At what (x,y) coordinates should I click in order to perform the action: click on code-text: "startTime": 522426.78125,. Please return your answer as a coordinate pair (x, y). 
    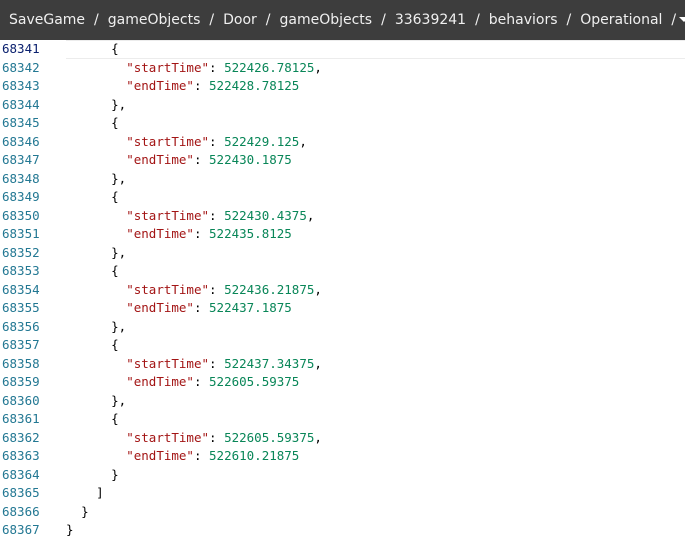
    Looking at the image, I should click on (224, 67).